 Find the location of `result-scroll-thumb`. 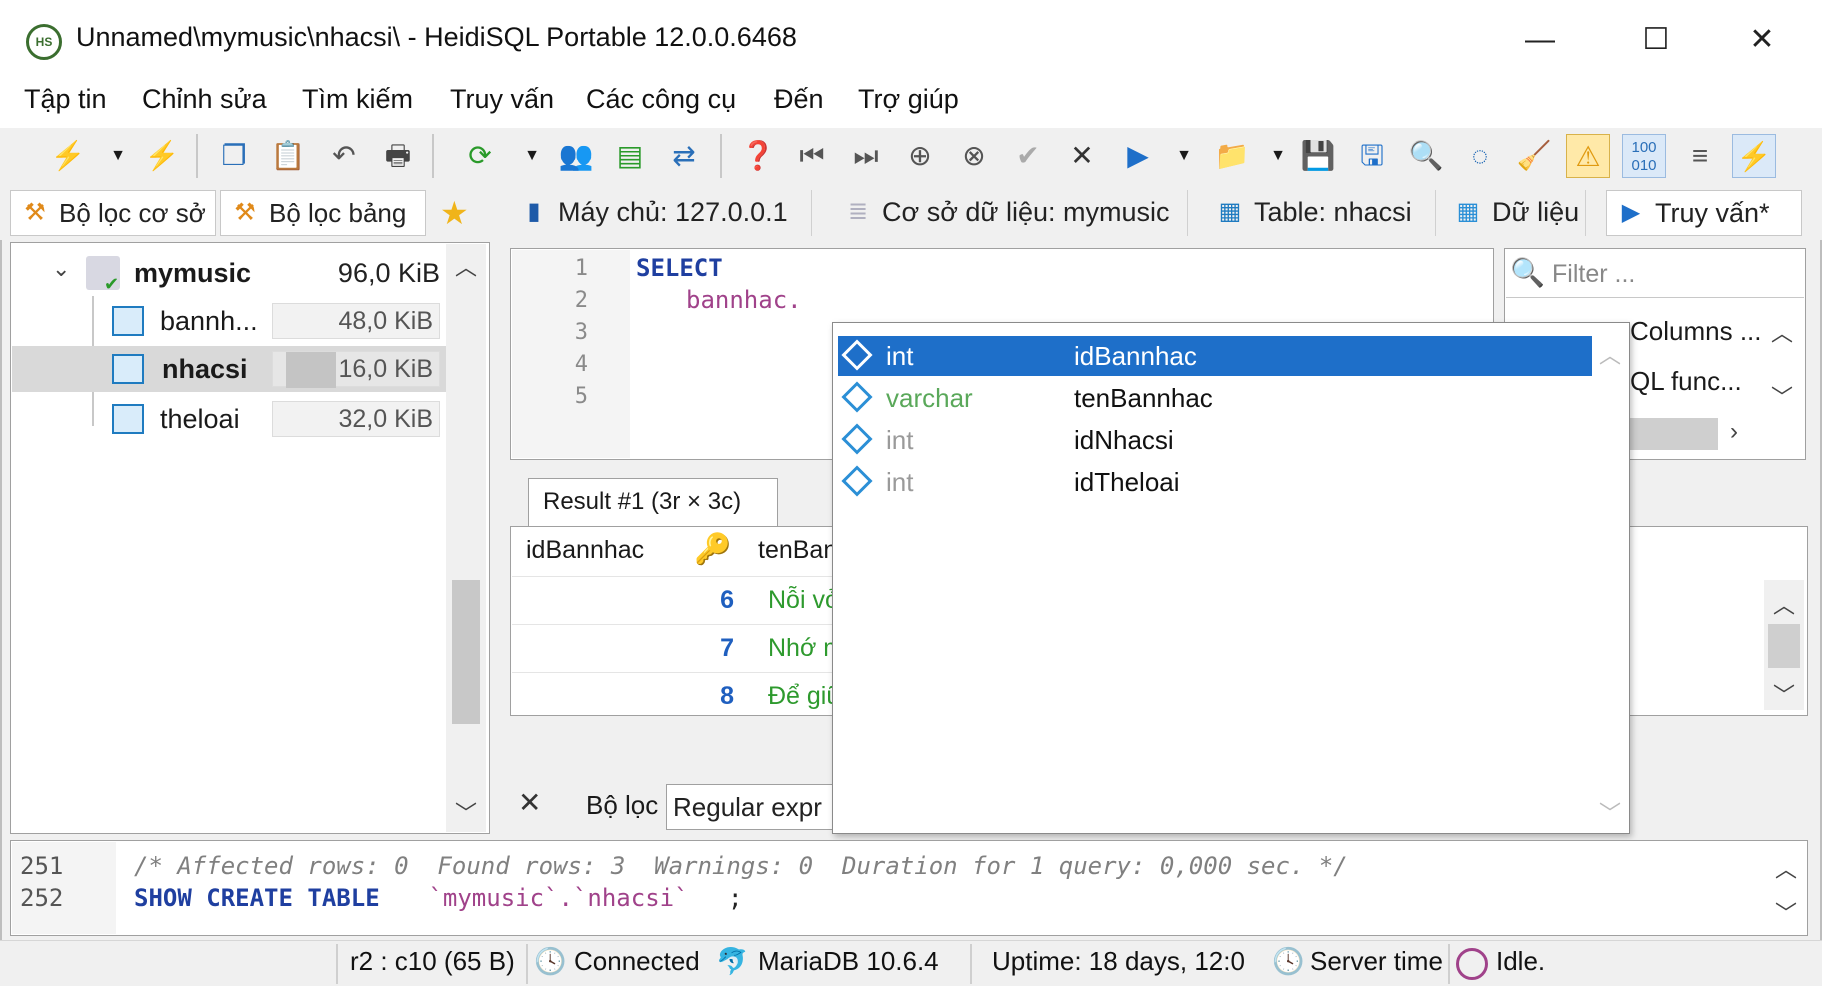

result-scroll-thumb is located at coordinates (1784, 646).